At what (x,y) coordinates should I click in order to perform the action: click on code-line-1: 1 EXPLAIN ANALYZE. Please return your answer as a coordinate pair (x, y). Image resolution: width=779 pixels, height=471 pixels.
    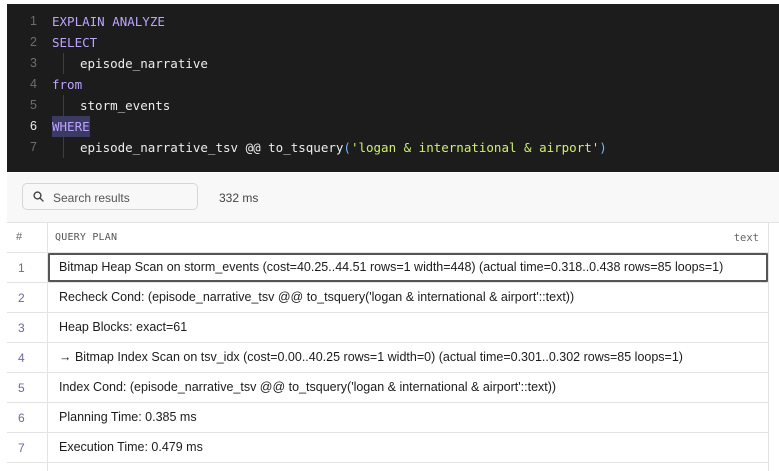
    Looking at the image, I should click on (393, 21).